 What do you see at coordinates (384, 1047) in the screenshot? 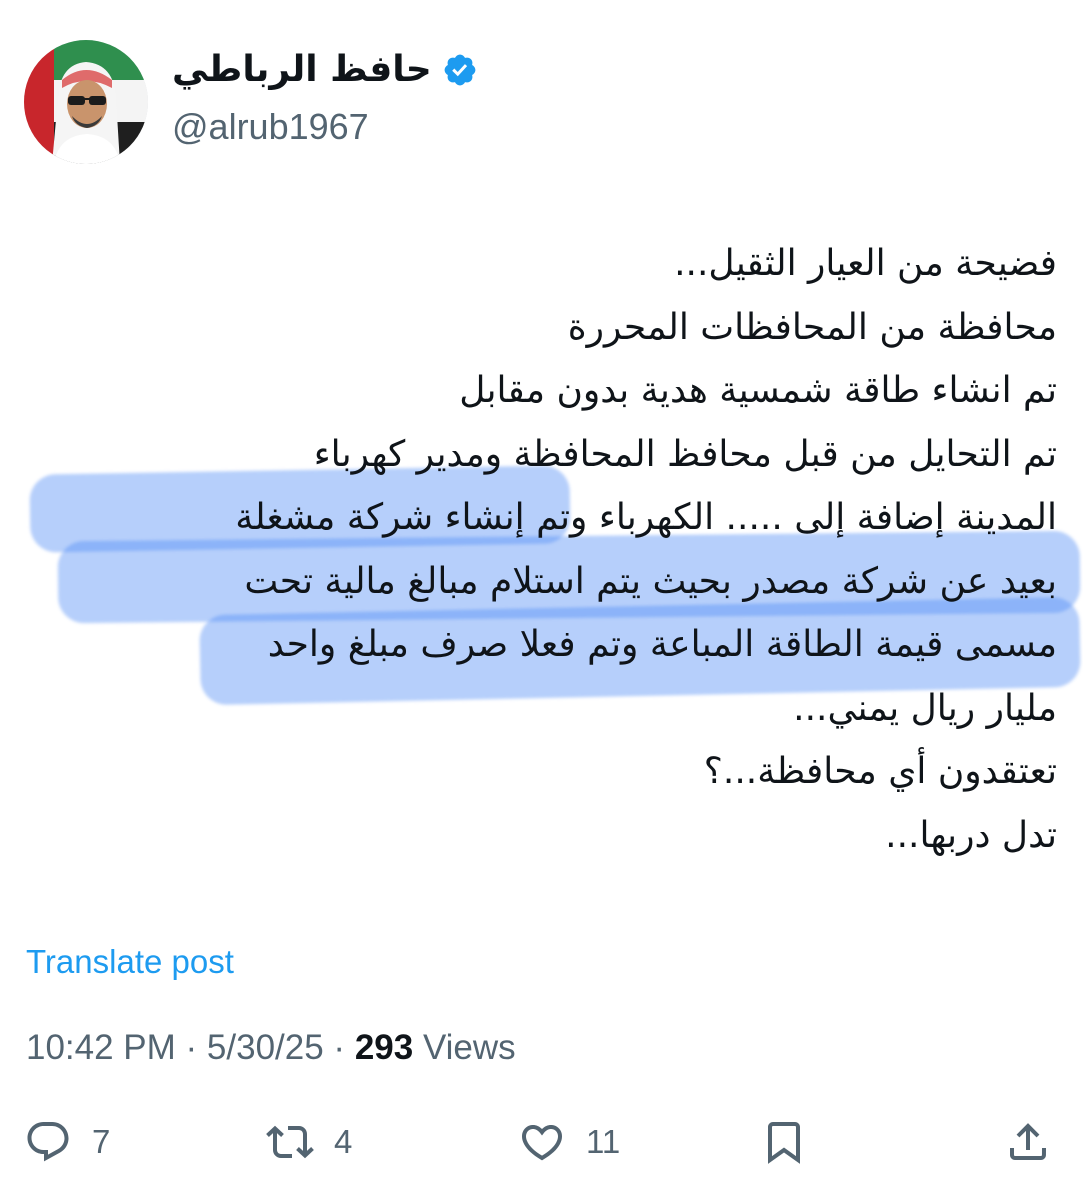
I see `views-count: 293` at bounding box center [384, 1047].